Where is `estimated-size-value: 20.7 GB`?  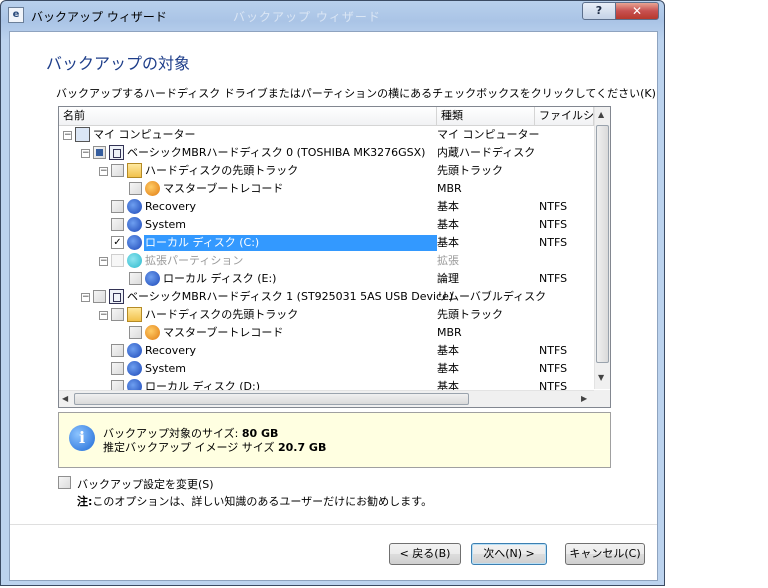 estimated-size-value: 20.7 GB is located at coordinates (302, 447).